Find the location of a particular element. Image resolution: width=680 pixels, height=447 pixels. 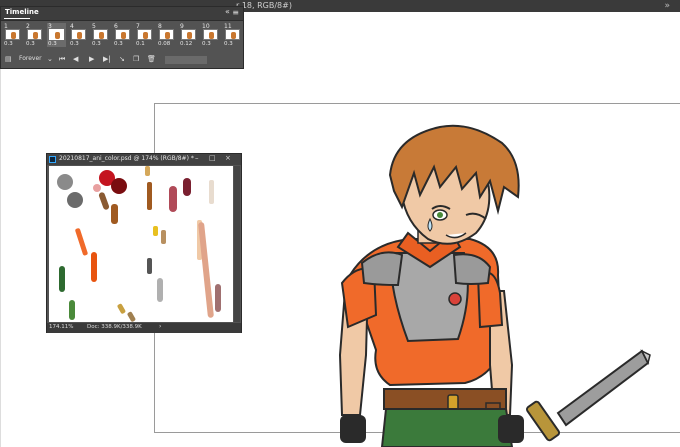

frame-8: 8 0.08 is located at coordinates (166, 35).